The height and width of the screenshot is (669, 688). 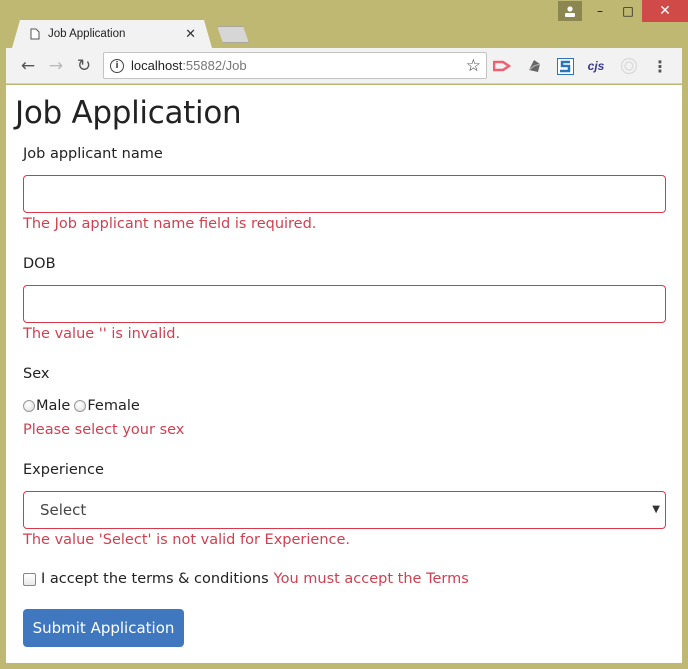 I want to click on window-controls: – □ ✕, so click(x=637, y=11).